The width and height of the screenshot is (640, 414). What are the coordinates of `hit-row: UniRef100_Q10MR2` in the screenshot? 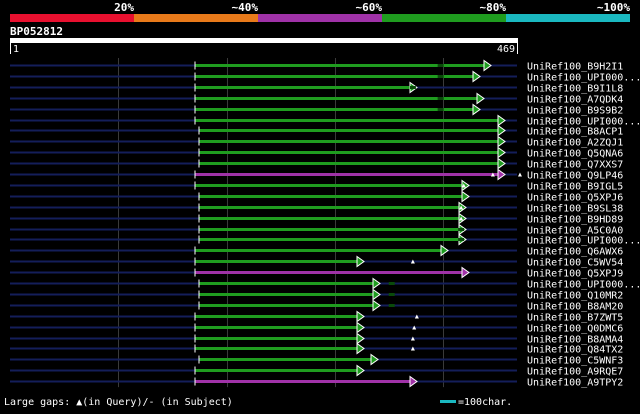 It's located at (316, 295).